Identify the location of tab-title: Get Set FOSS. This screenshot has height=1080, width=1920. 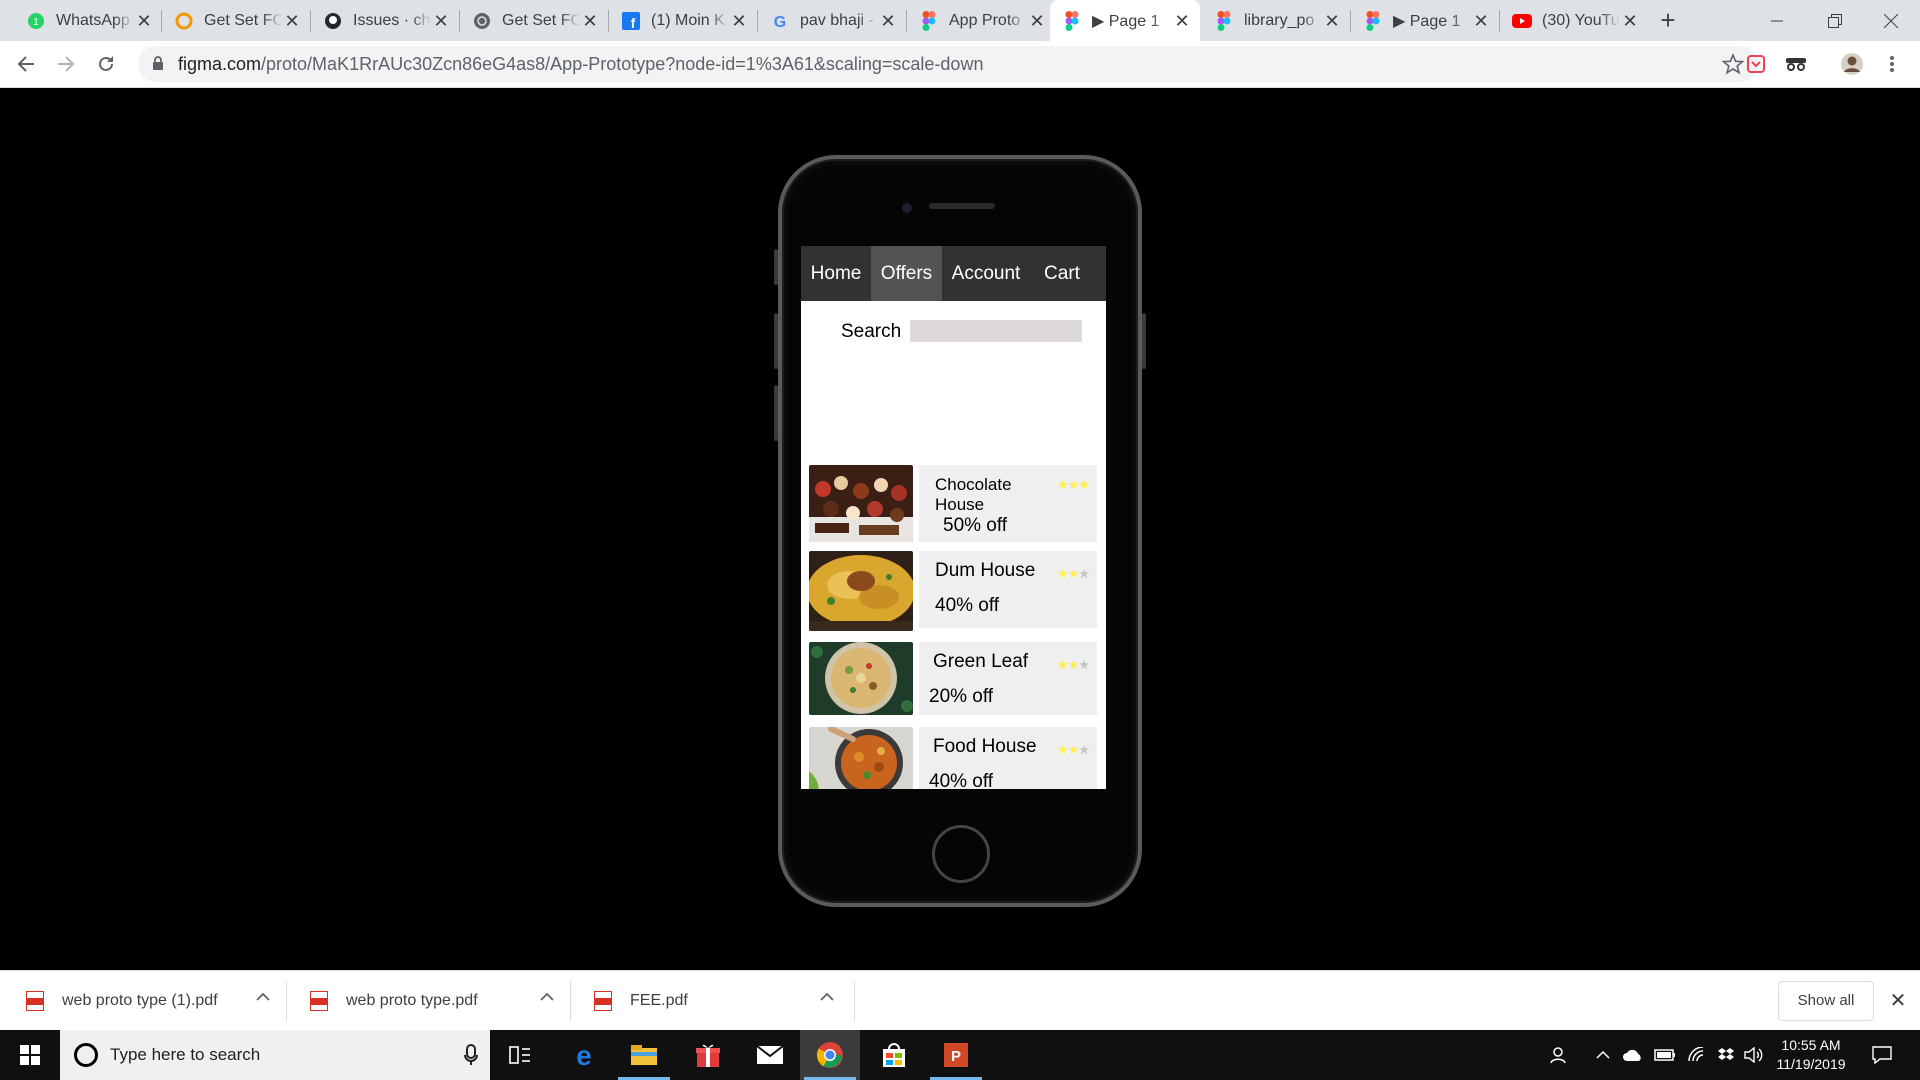
(541, 20).